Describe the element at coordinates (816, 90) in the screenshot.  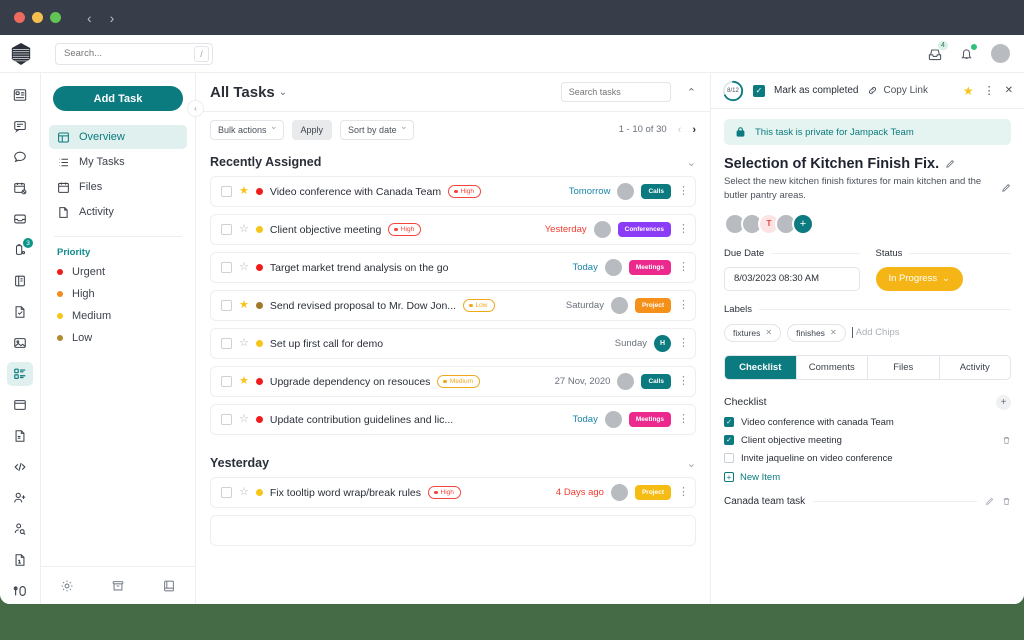
I see `mark-completed-label: Mark as completed` at that location.